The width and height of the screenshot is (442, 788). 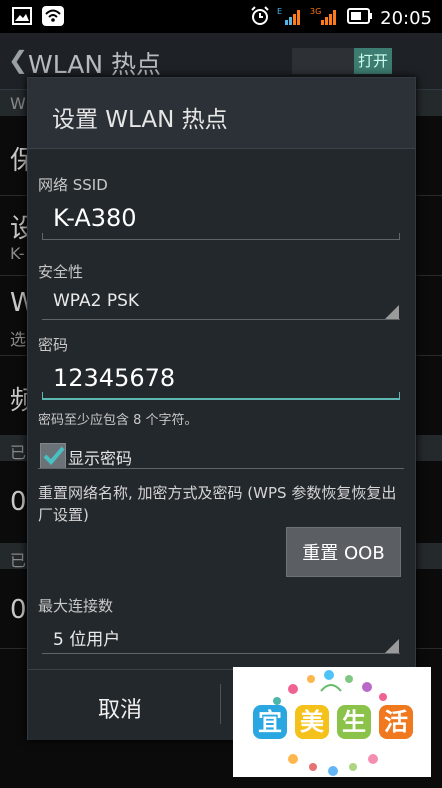 What do you see at coordinates (315, 11) in the screenshot?
I see `svg-text: 3G` at bounding box center [315, 11].